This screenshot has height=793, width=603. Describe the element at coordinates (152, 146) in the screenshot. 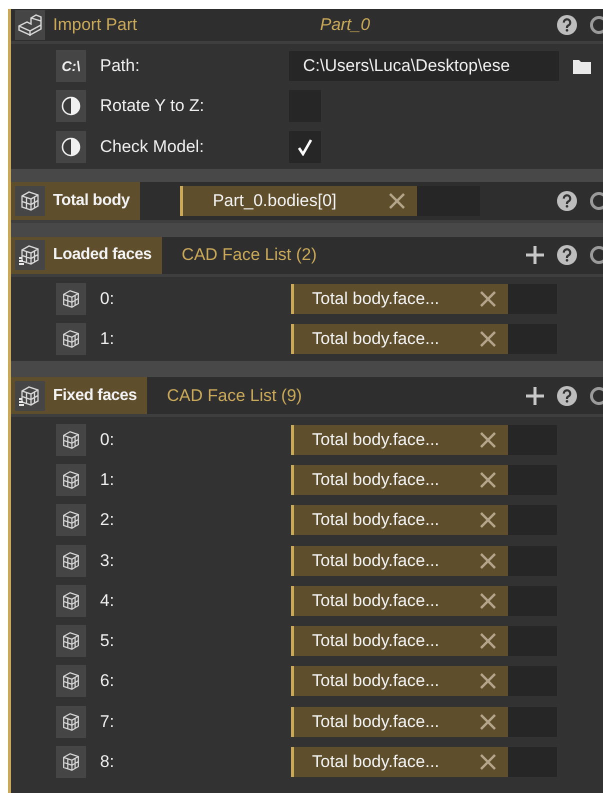

I see `param-label: Check Model:` at that location.